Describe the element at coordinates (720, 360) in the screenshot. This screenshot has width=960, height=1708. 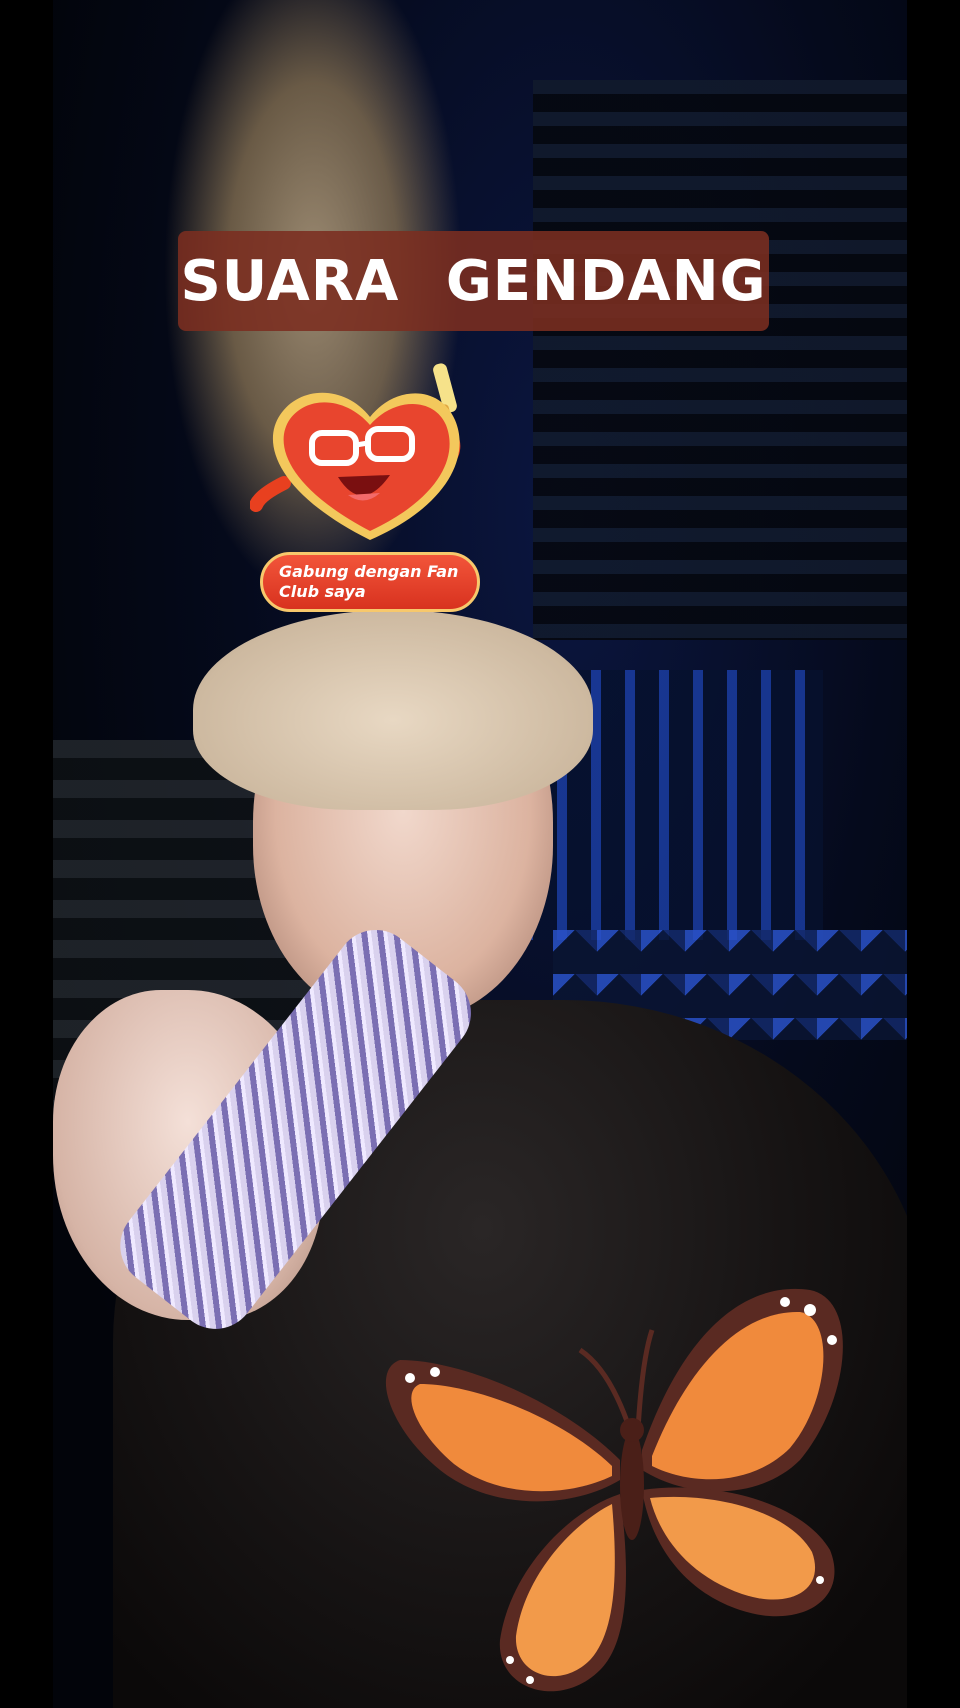
I see `acoustic-foam-panel` at that location.